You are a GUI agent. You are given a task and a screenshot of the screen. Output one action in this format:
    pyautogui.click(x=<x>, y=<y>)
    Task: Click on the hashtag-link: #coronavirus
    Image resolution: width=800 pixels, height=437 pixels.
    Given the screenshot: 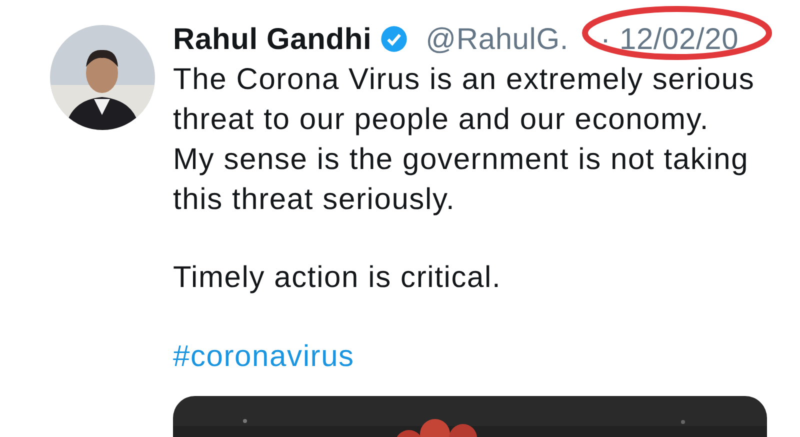 What is the action you would take?
    pyautogui.click(x=263, y=357)
    